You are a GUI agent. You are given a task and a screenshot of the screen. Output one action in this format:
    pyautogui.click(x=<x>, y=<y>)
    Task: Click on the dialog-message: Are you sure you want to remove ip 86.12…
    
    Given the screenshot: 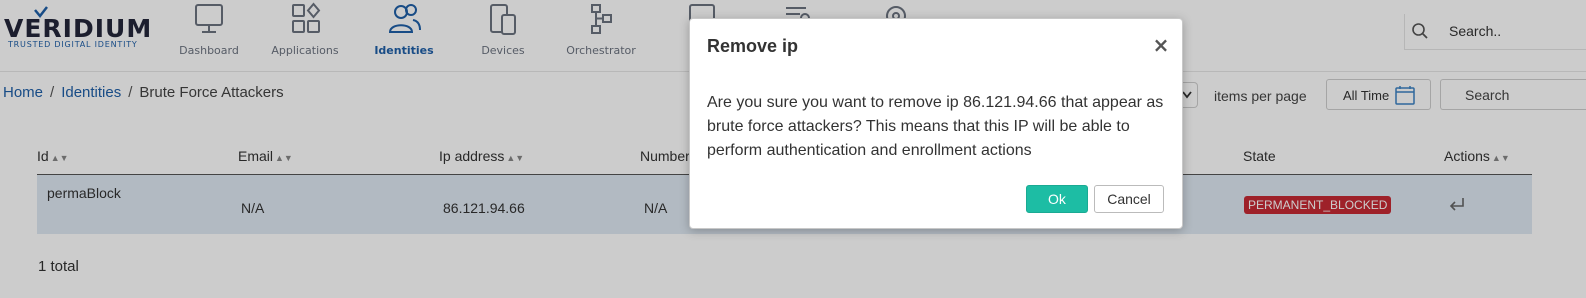 What is the action you would take?
    pyautogui.click(x=935, y=126)
    